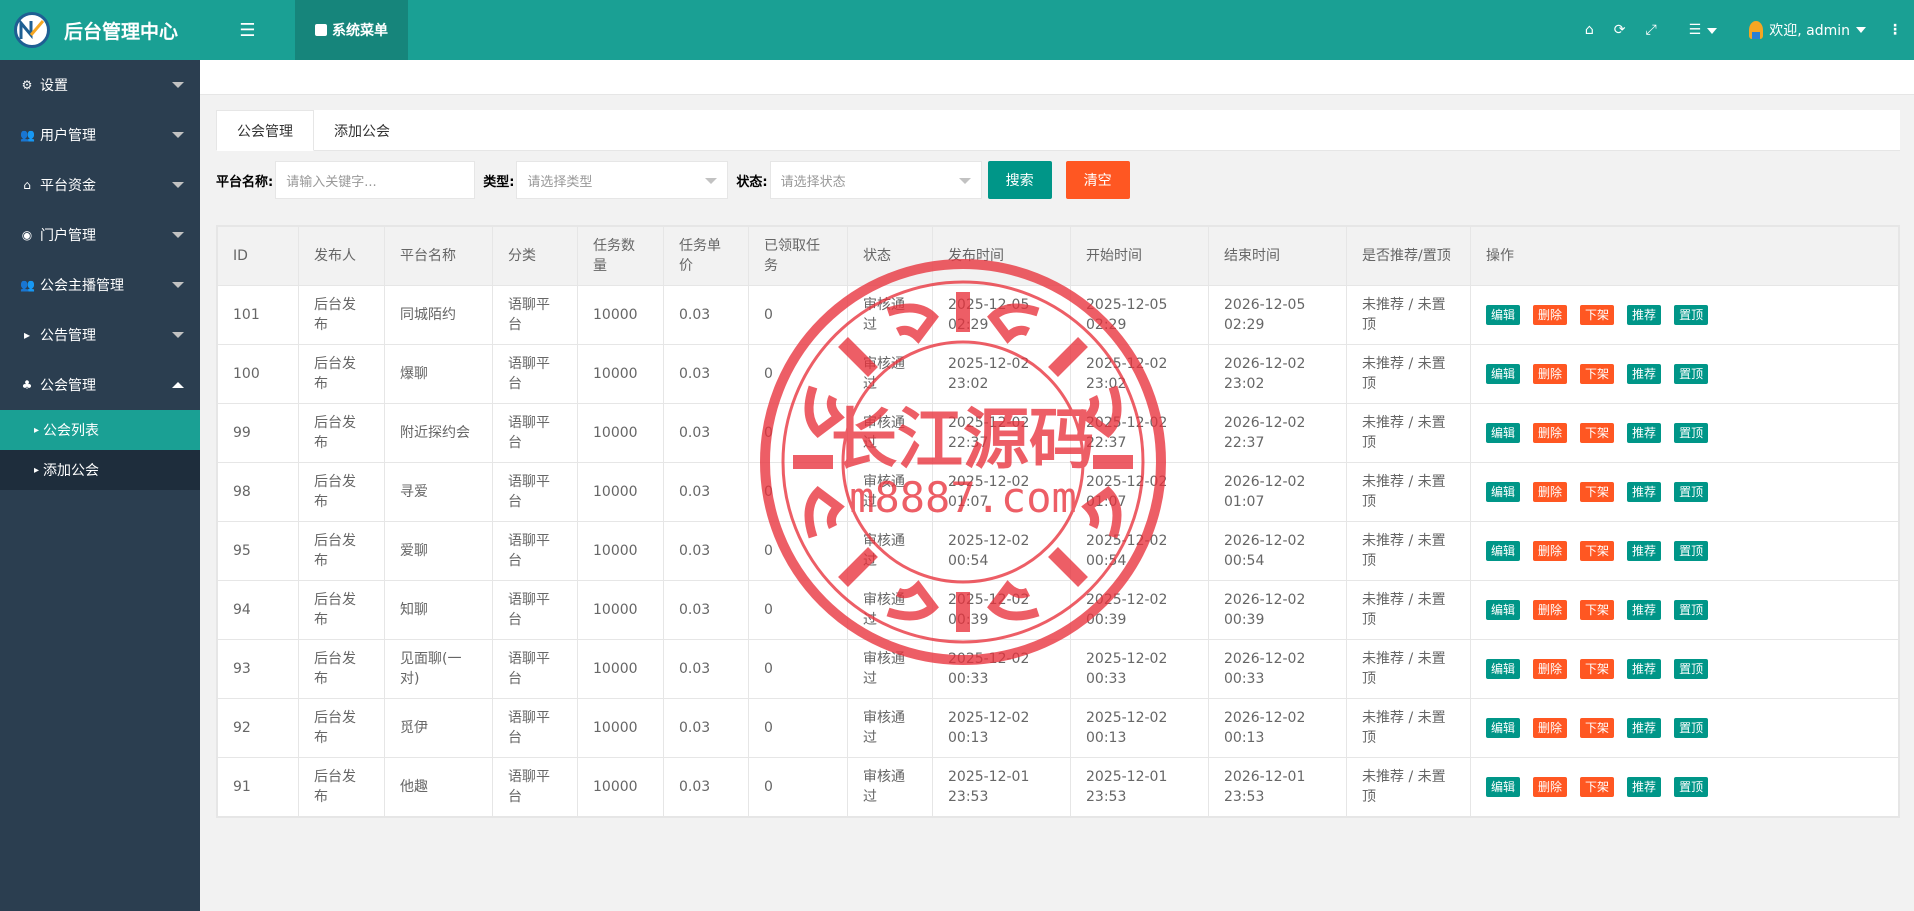 The width and height of the screenshot is (1914, 911). What do you see at coordinates (706, 610) in the screenshot?
I see `table-cell: 0.03` at bounding box center [706, 610].